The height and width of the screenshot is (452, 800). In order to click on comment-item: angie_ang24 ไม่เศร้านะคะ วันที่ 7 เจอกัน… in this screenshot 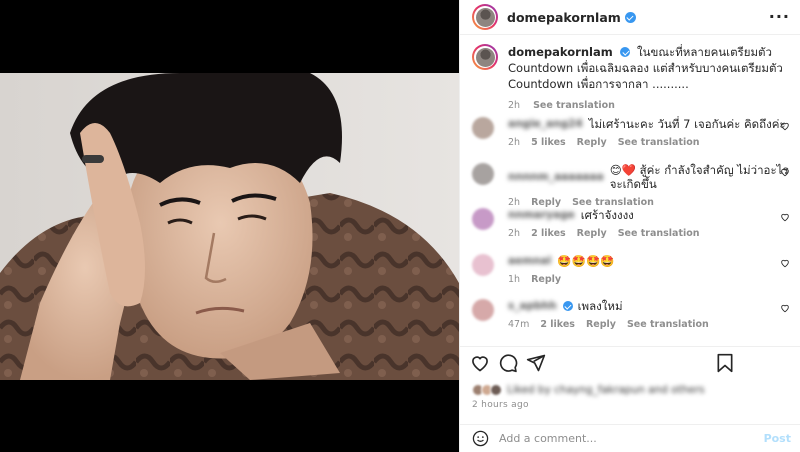, I will do `click(632, 132)`.